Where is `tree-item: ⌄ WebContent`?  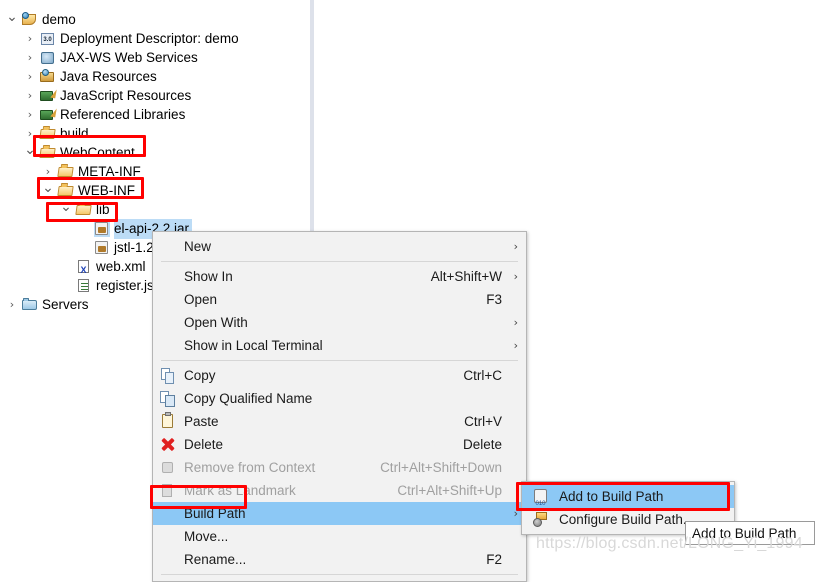 tree-item: ⌄ WebContent is located at coordinates (155, 153).